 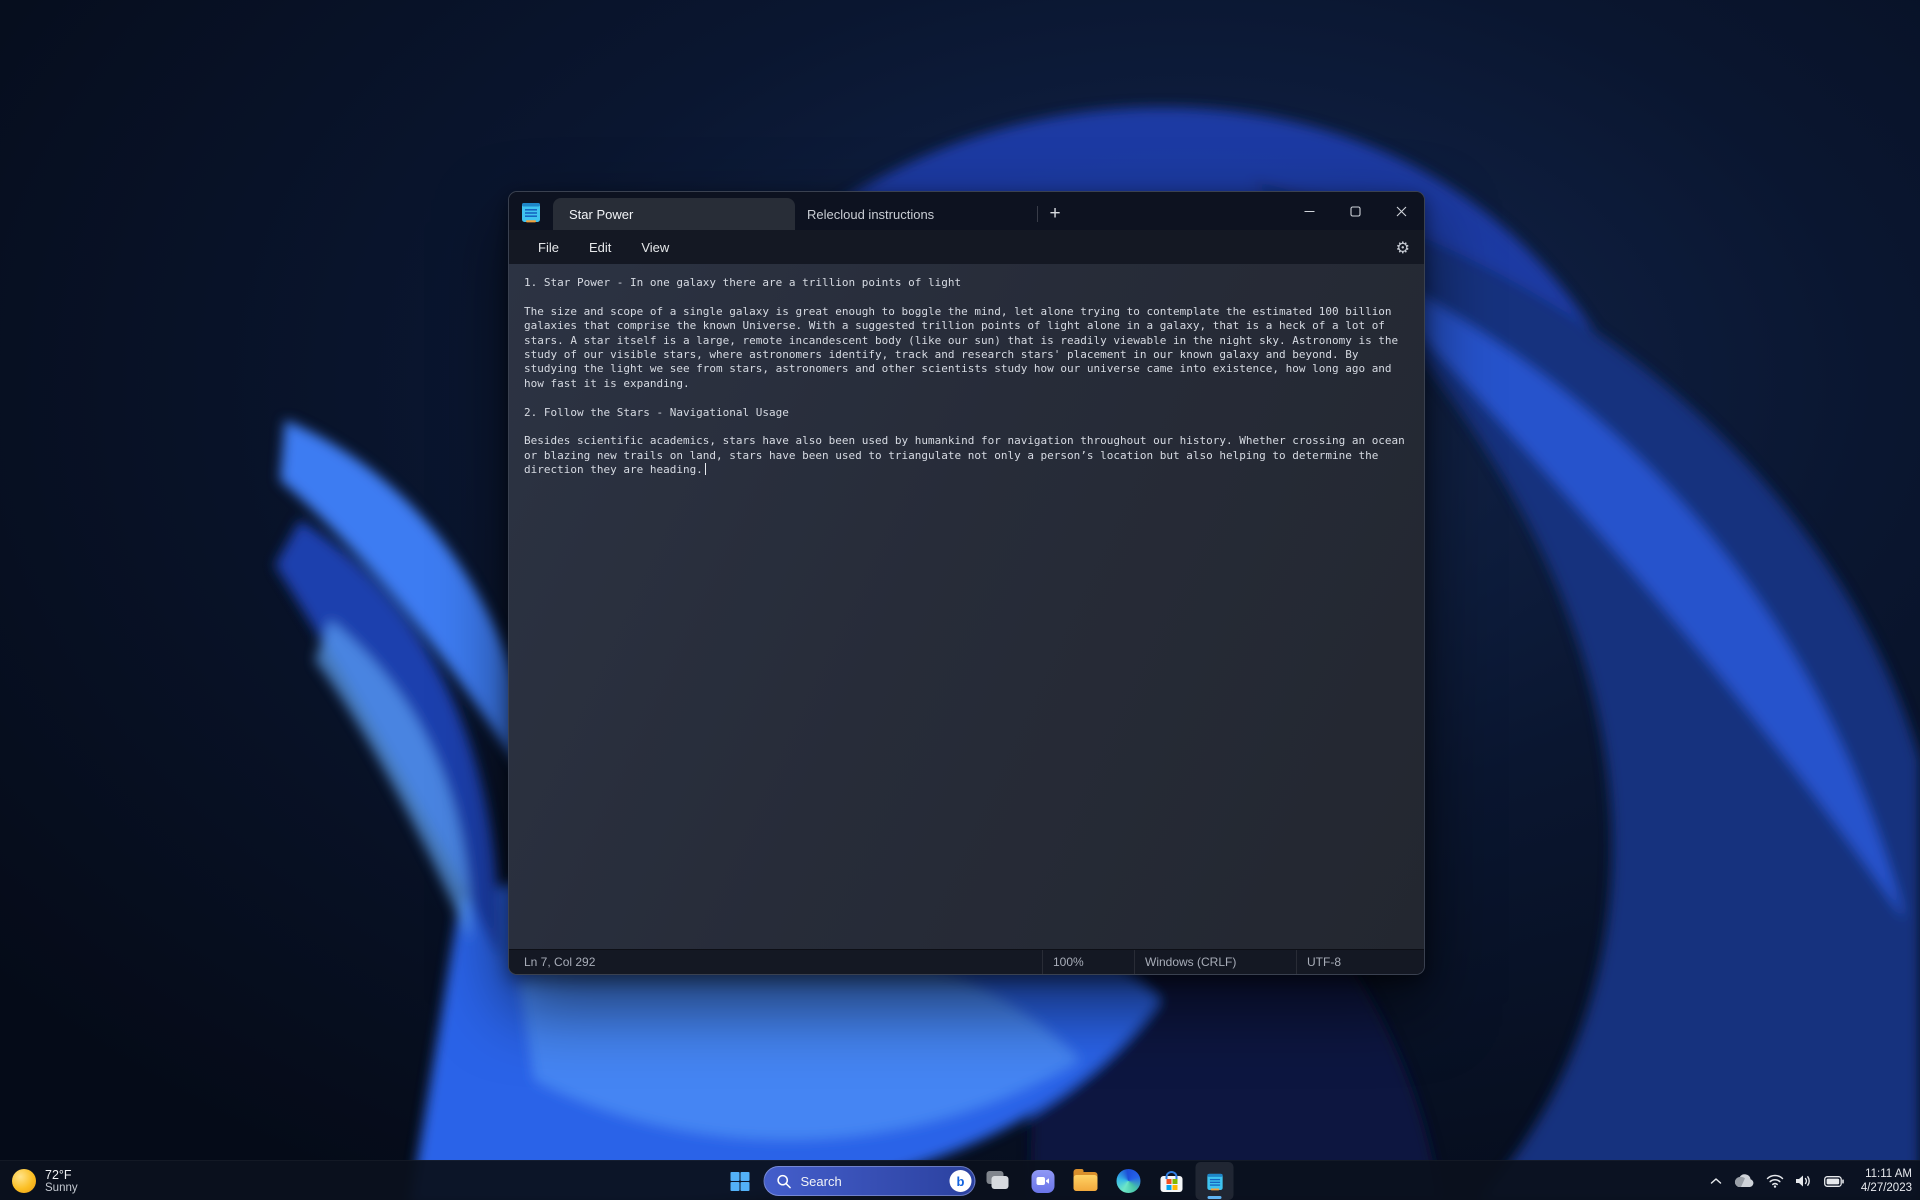 I want to click on onedrive-button, so click(x=1744, y=1181).